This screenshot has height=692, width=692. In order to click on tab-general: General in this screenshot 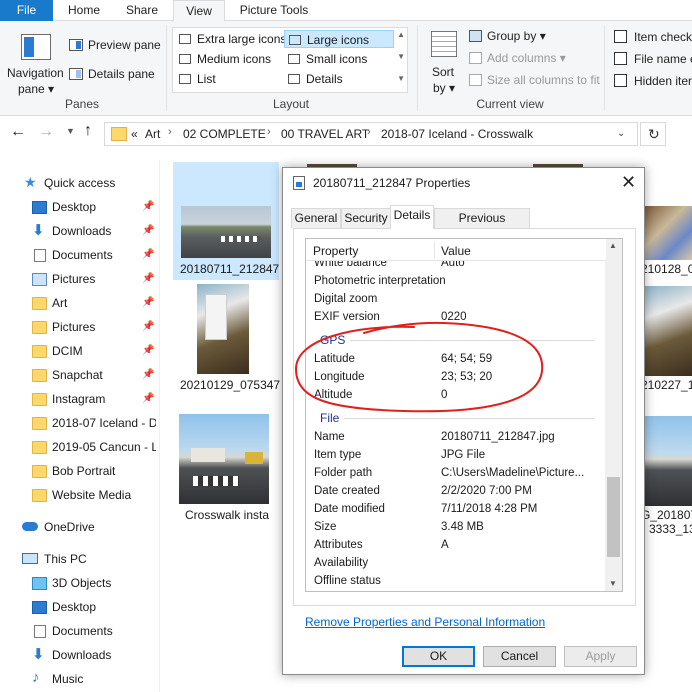, I will do `click(316, 218)`.